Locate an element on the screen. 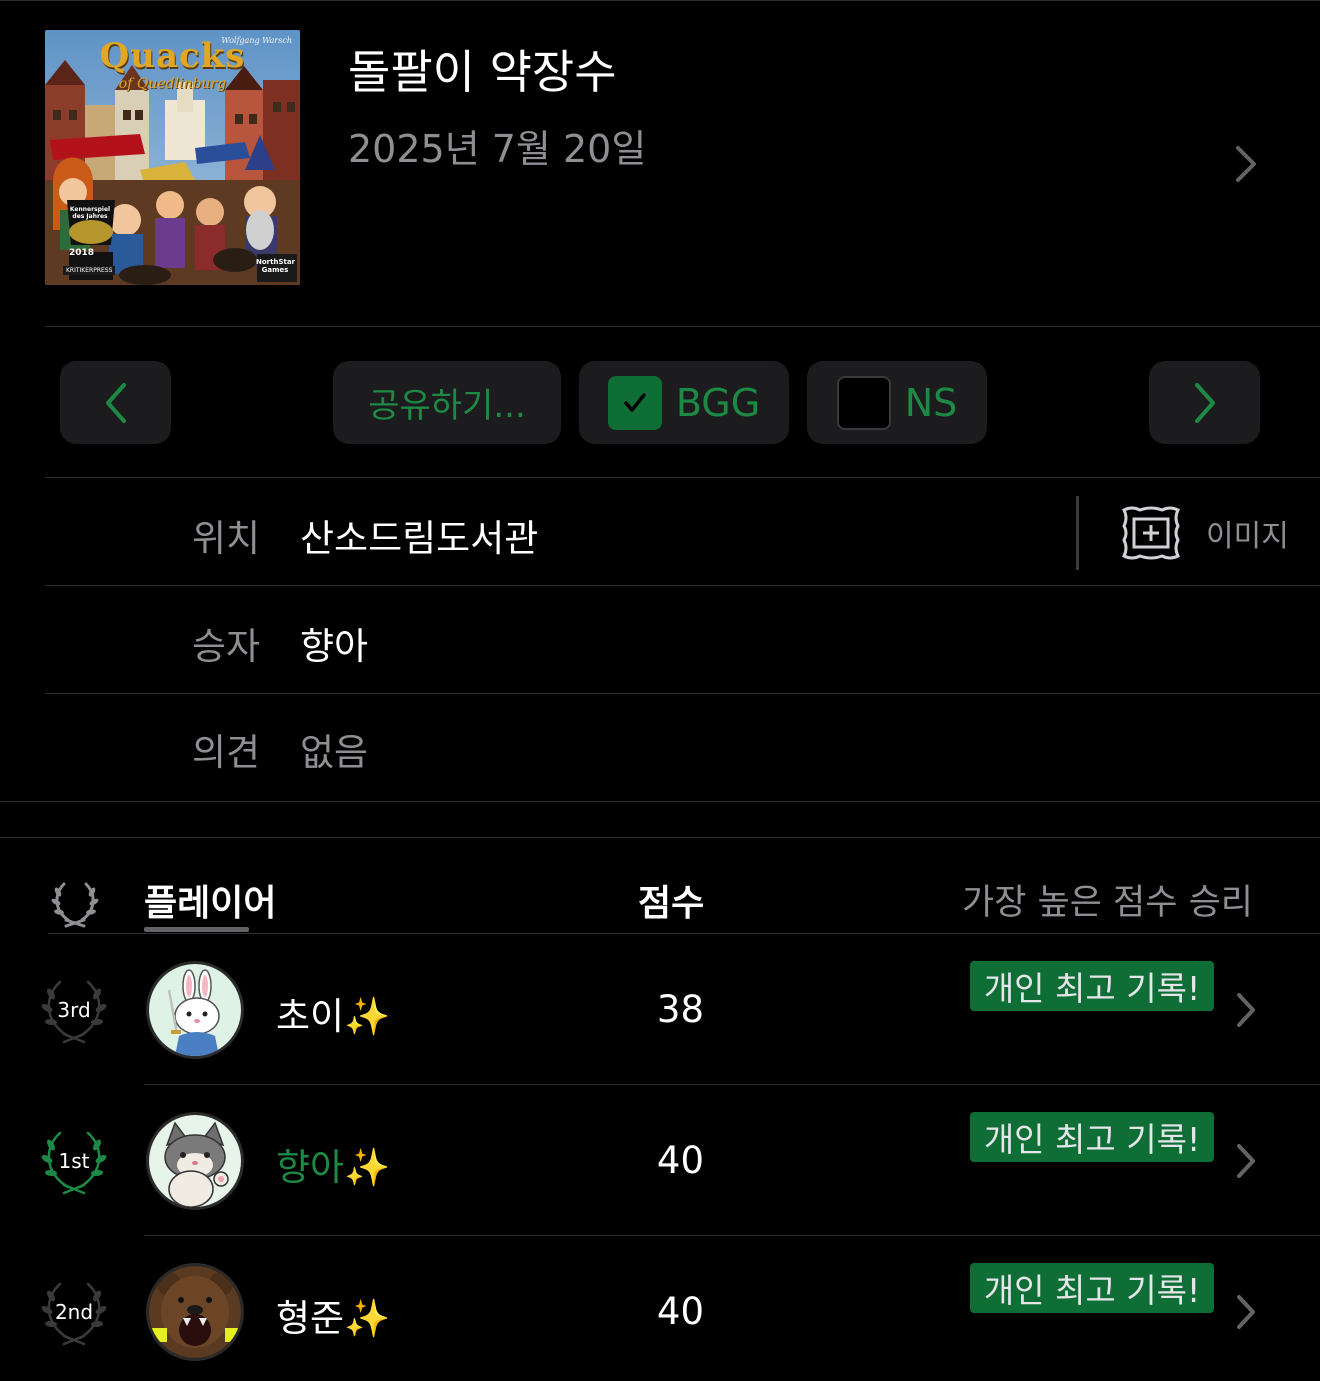  next-button is located at coordinates (1204, 402).